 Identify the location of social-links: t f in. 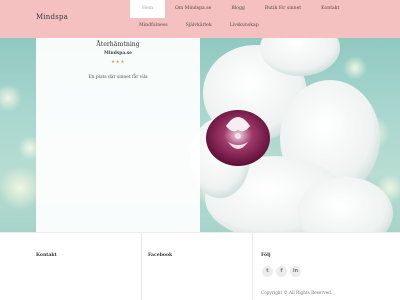
(281, 271).